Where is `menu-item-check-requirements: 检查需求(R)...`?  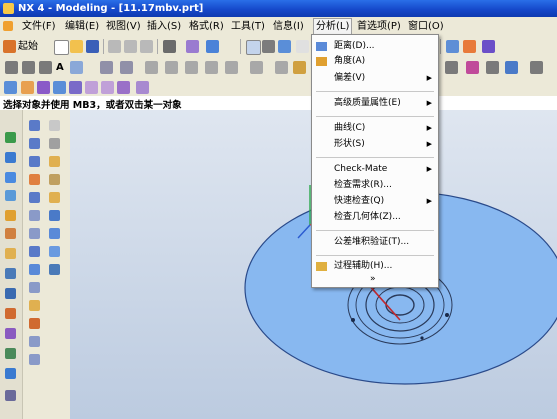 menu-item-check-requirements: 检查需求(R)... is located at coordinates (375, 185).